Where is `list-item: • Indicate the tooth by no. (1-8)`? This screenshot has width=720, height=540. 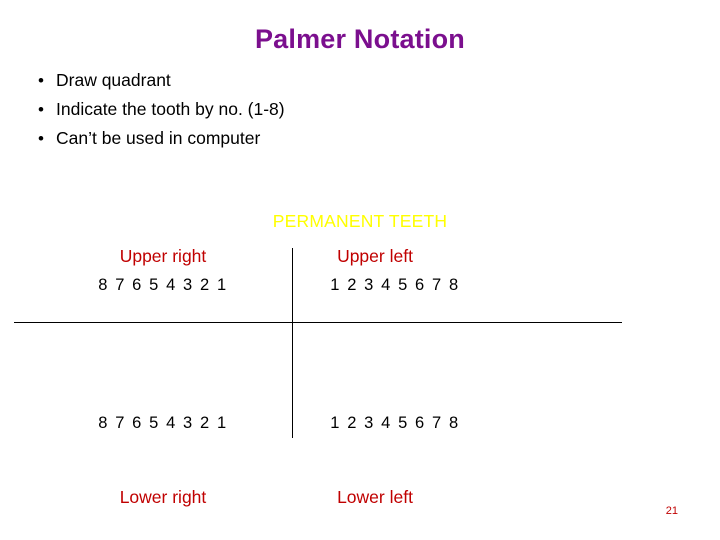 list-item: • Indicate the tooth by no. (1-8) is located at coordinates (354, 108).